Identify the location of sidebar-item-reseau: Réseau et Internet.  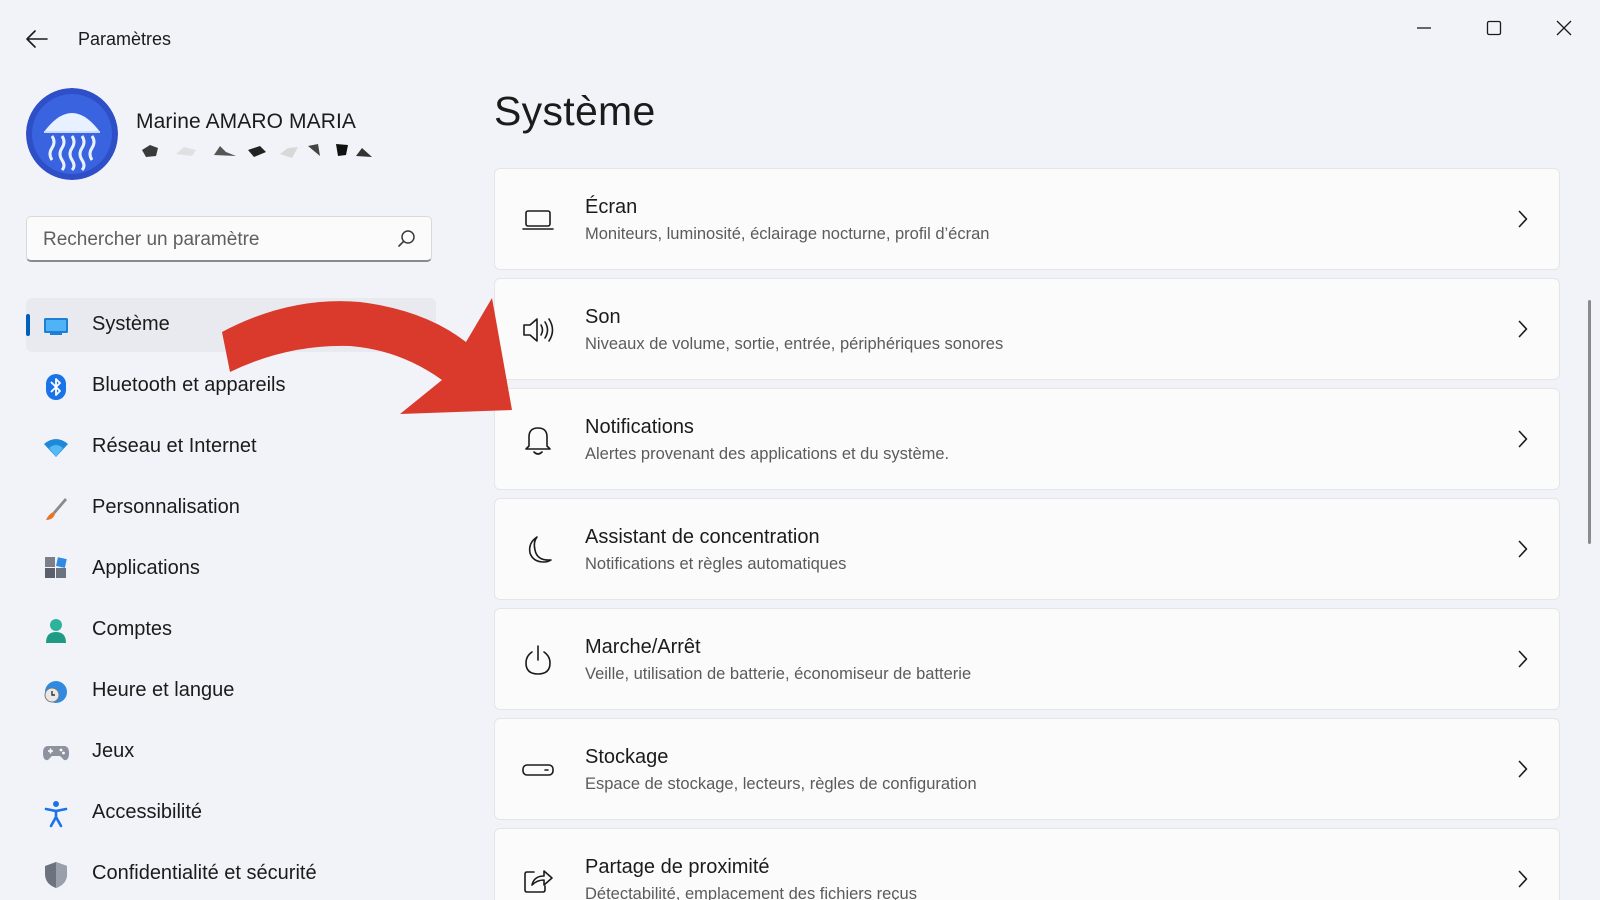
(231, 447).